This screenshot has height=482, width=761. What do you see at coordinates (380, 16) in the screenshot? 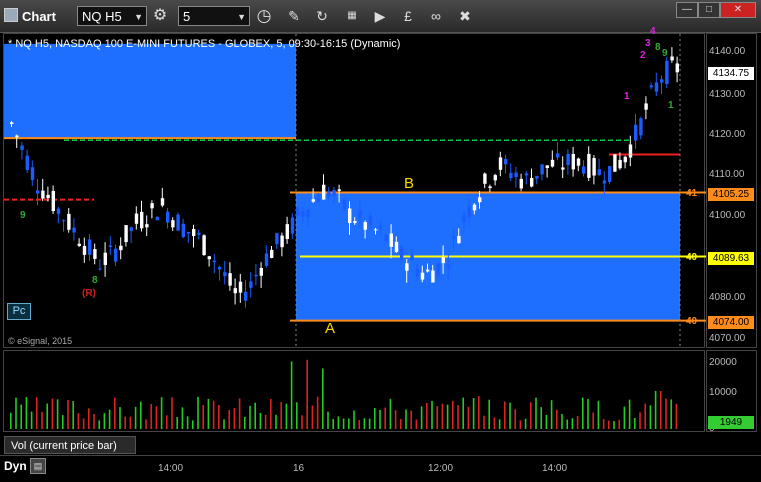
I see `play-icon: ▶` at bounding box center [380, 16].